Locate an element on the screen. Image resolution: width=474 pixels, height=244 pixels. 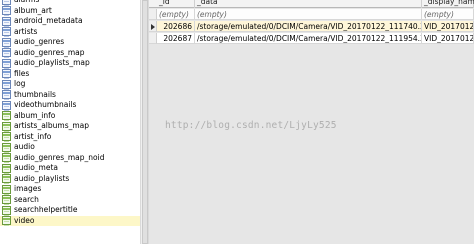
tree-item-video: video is located at coordinates (70, 221).